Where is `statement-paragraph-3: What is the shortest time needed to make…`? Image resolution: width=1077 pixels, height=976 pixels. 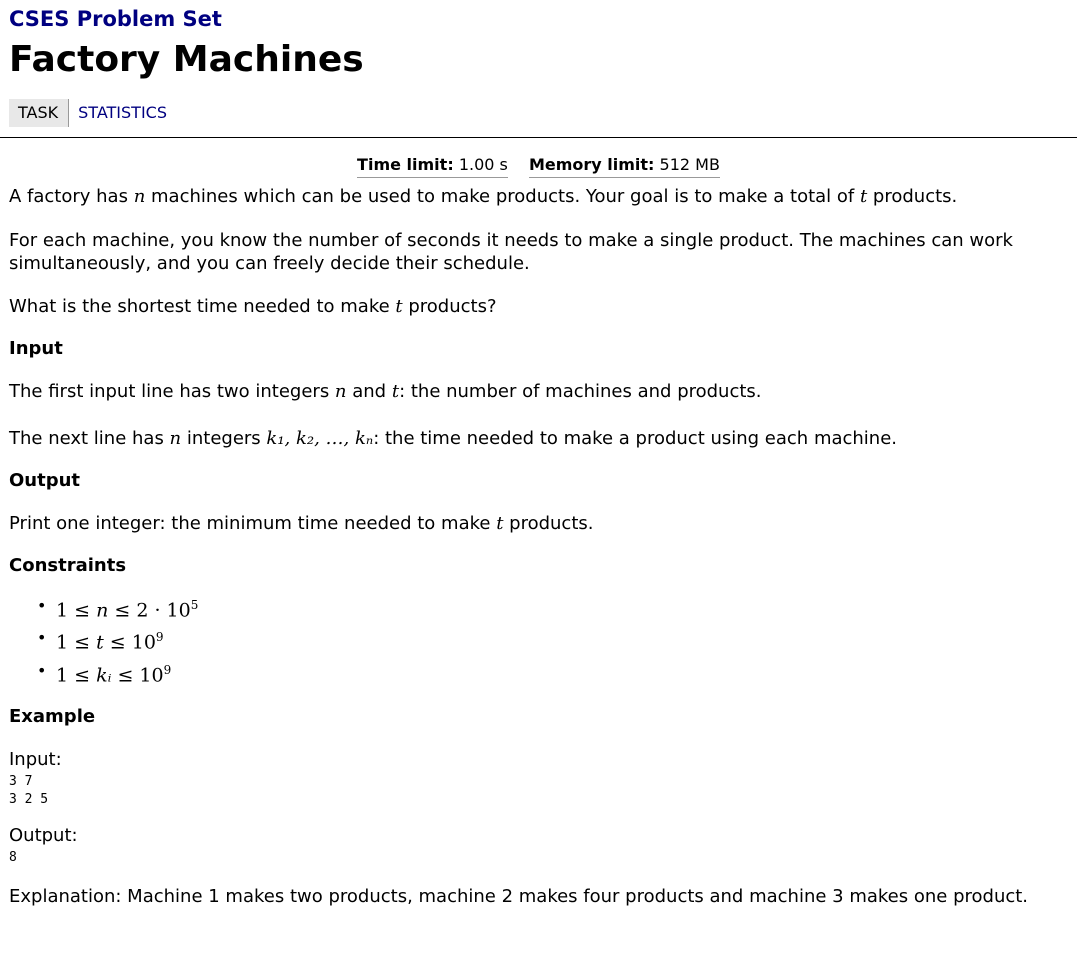 statement-paragraph-3: What is the shortest time needed to make… is located at coordinates (253, 306).